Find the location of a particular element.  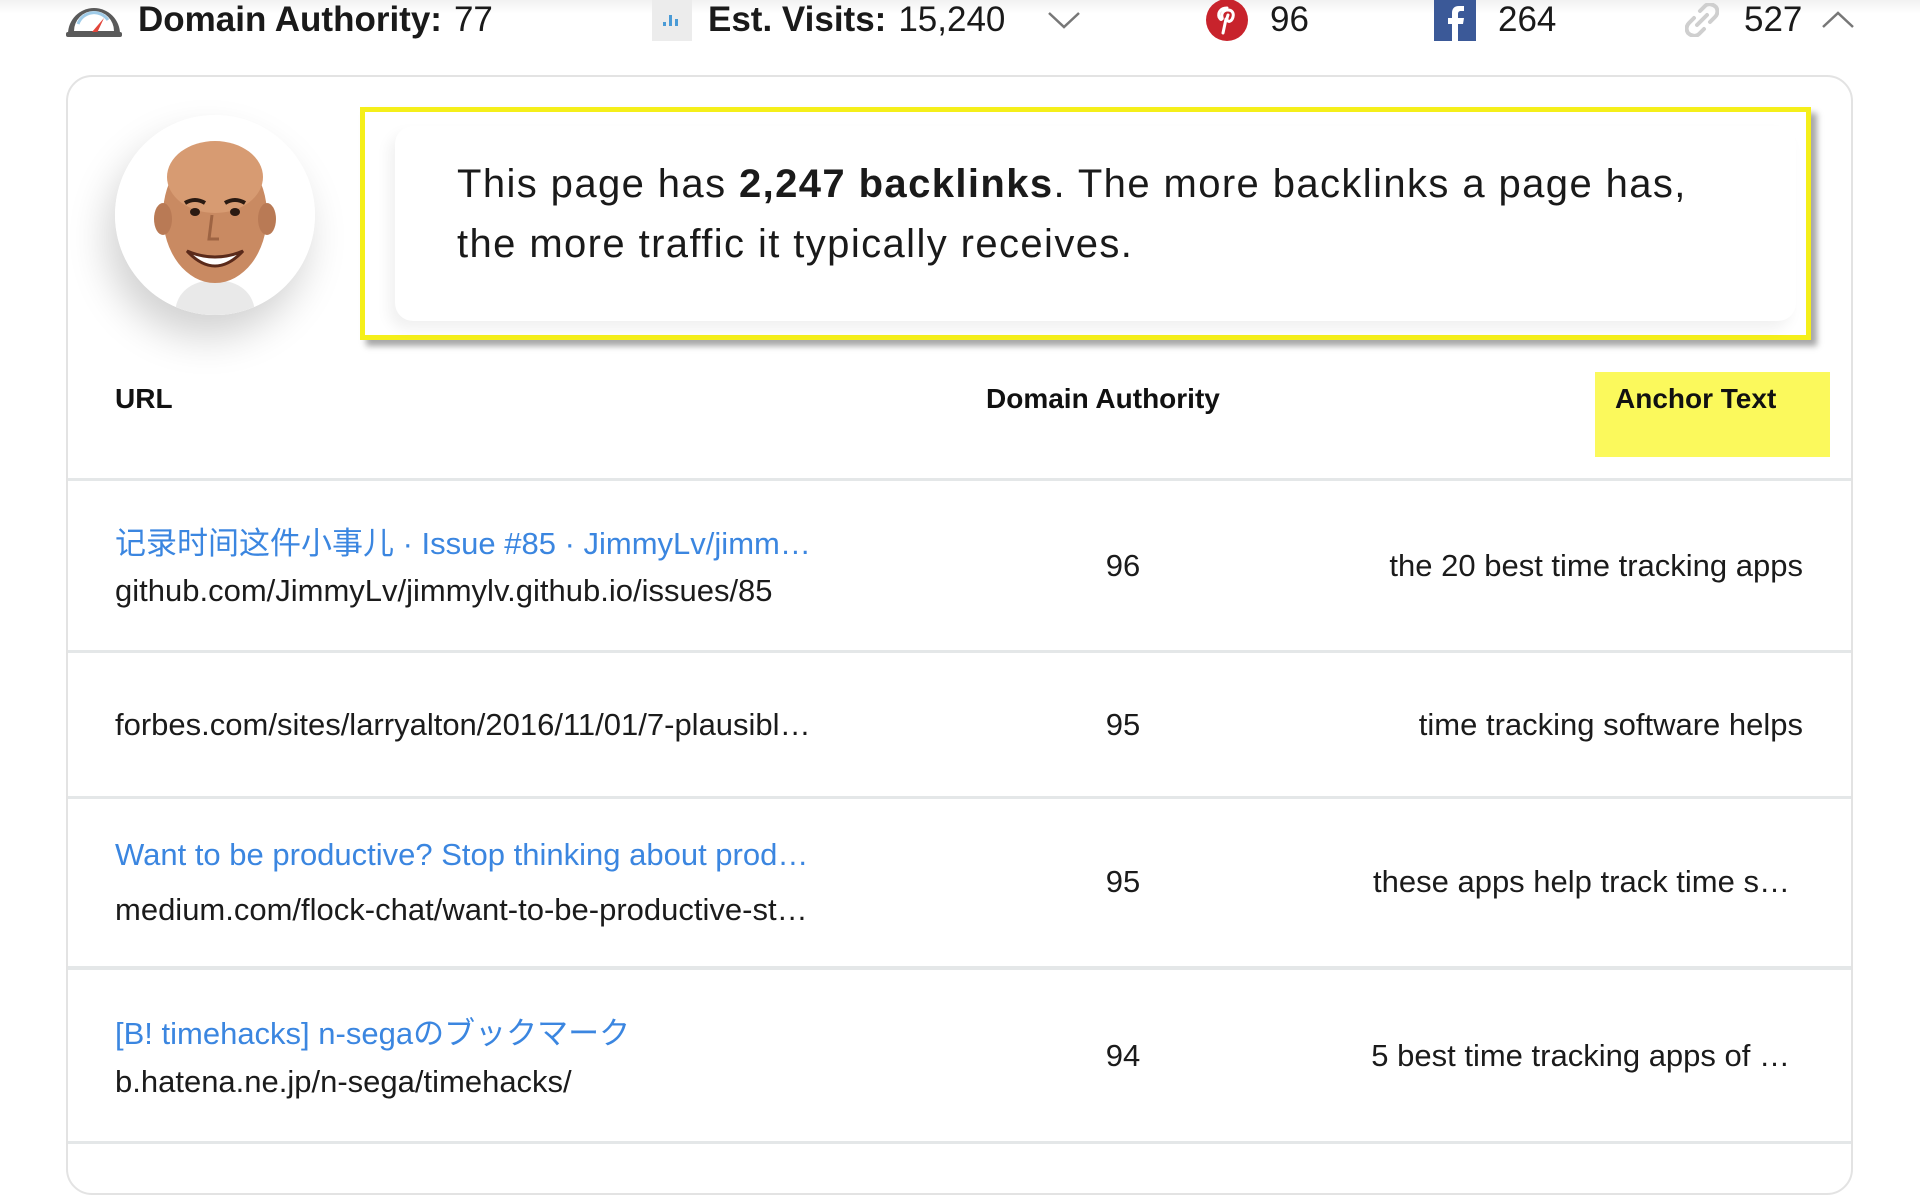

facebook-icon is located at coordinates (1455, 20).